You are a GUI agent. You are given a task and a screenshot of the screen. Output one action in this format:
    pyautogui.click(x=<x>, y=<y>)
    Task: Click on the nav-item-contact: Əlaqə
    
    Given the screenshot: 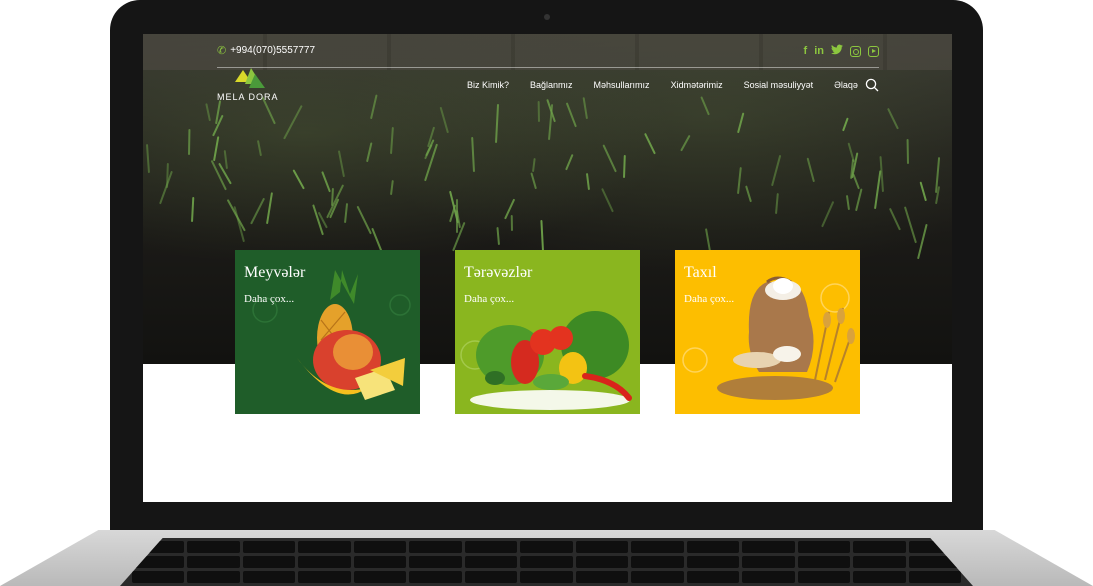 What is the action you would take?
    pyautogui.click(x=846, y=85)
    